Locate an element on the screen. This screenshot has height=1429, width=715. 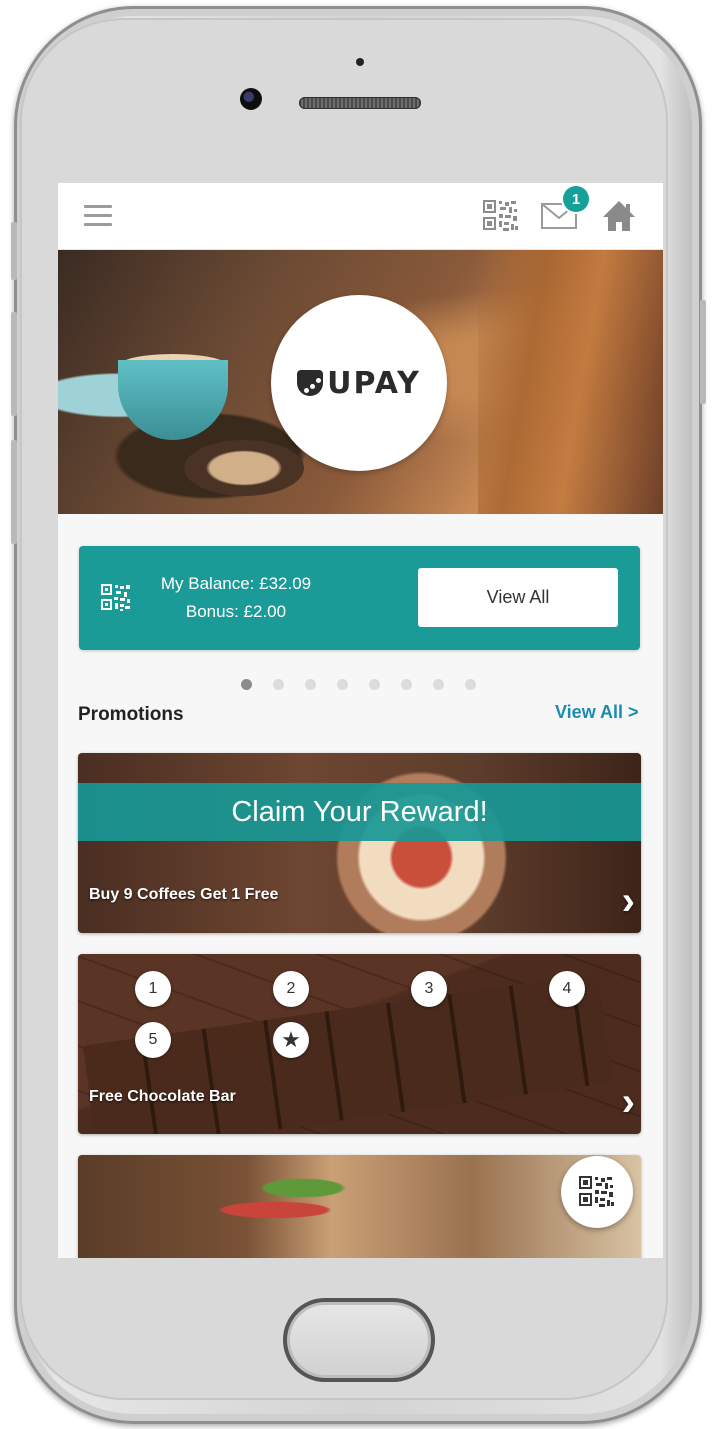
view-all-balance-button: View All is located at coordinates (518, 597).